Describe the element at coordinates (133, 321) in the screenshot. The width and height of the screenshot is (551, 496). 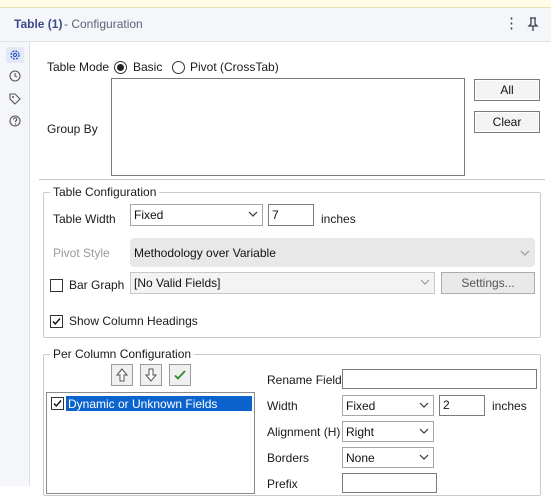
I see `show-column-headings-label: Show Column Headings` at that location.